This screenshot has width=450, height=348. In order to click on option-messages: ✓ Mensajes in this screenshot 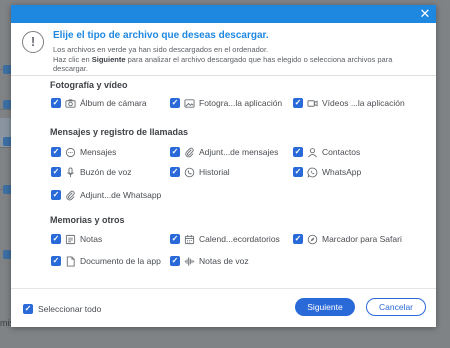, I will do `click(83, 152)`.